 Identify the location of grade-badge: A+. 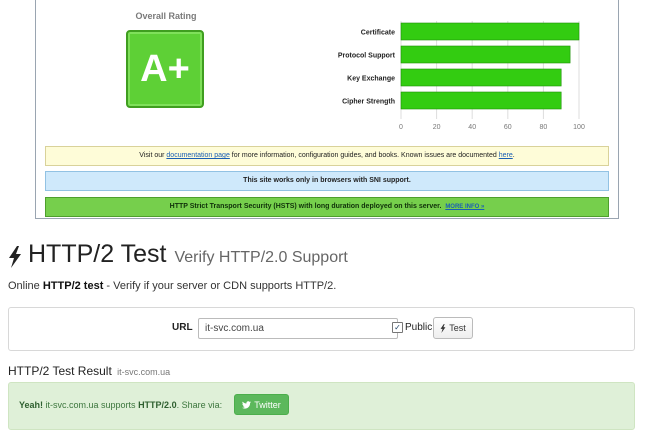
(165, 69).